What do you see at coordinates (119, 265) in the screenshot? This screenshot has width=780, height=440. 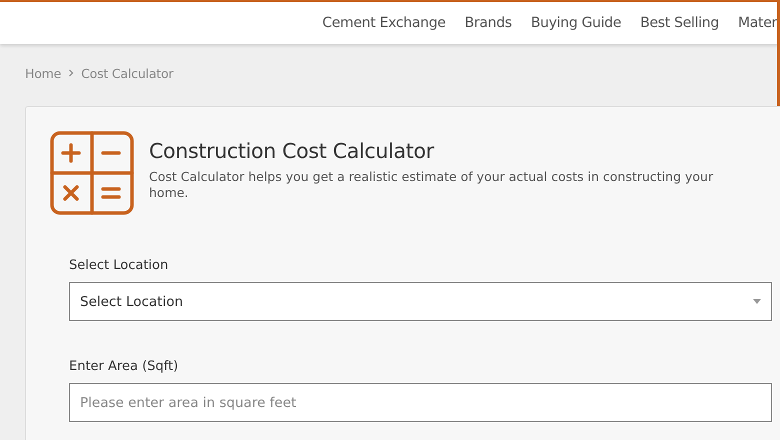 I see `field-label: Select Location` at bounding box center [119, 265].